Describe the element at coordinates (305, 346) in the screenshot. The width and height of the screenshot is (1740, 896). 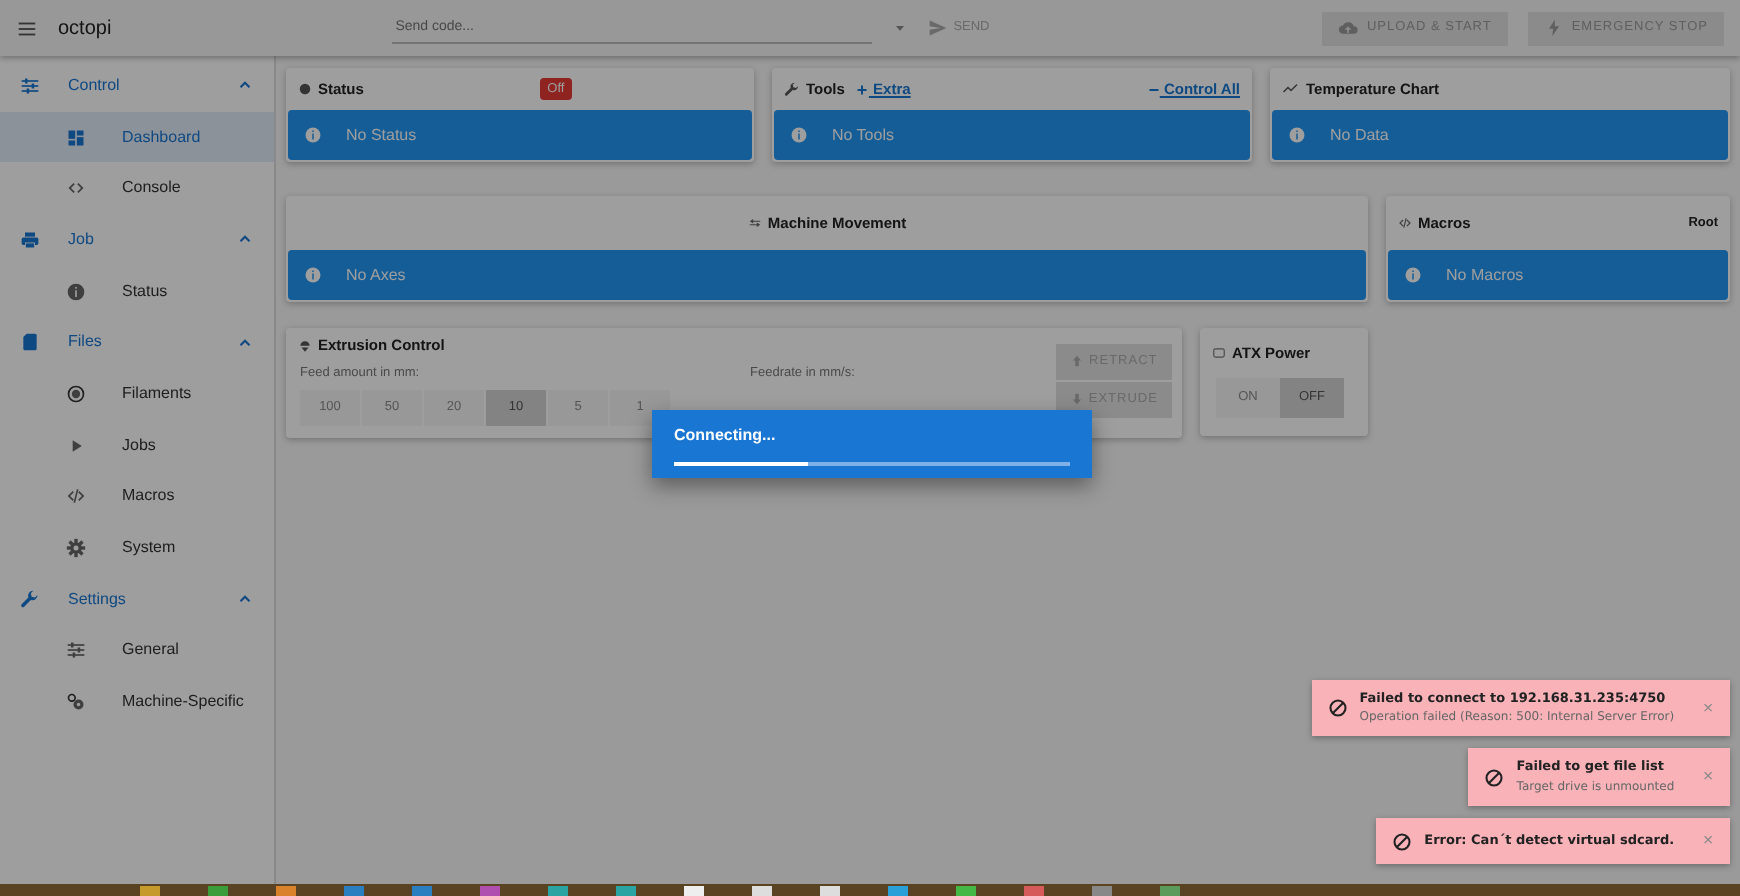
I see `extruder-icon` at that location.